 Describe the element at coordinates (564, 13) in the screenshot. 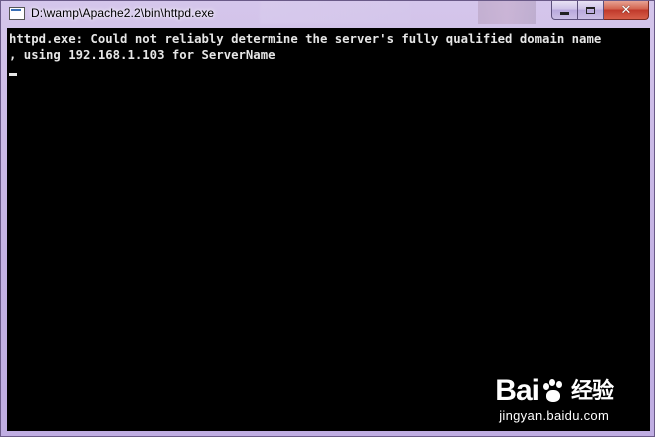

I see `minimize-icon` at that location.